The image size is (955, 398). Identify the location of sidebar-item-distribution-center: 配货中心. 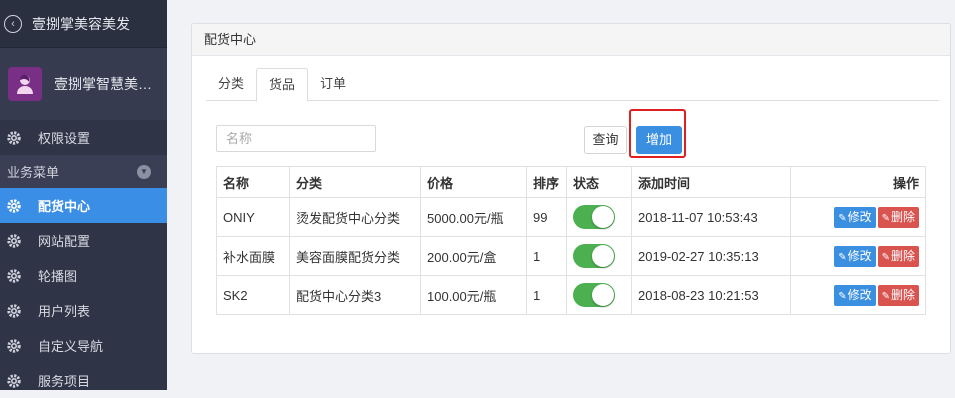
(83, 205).